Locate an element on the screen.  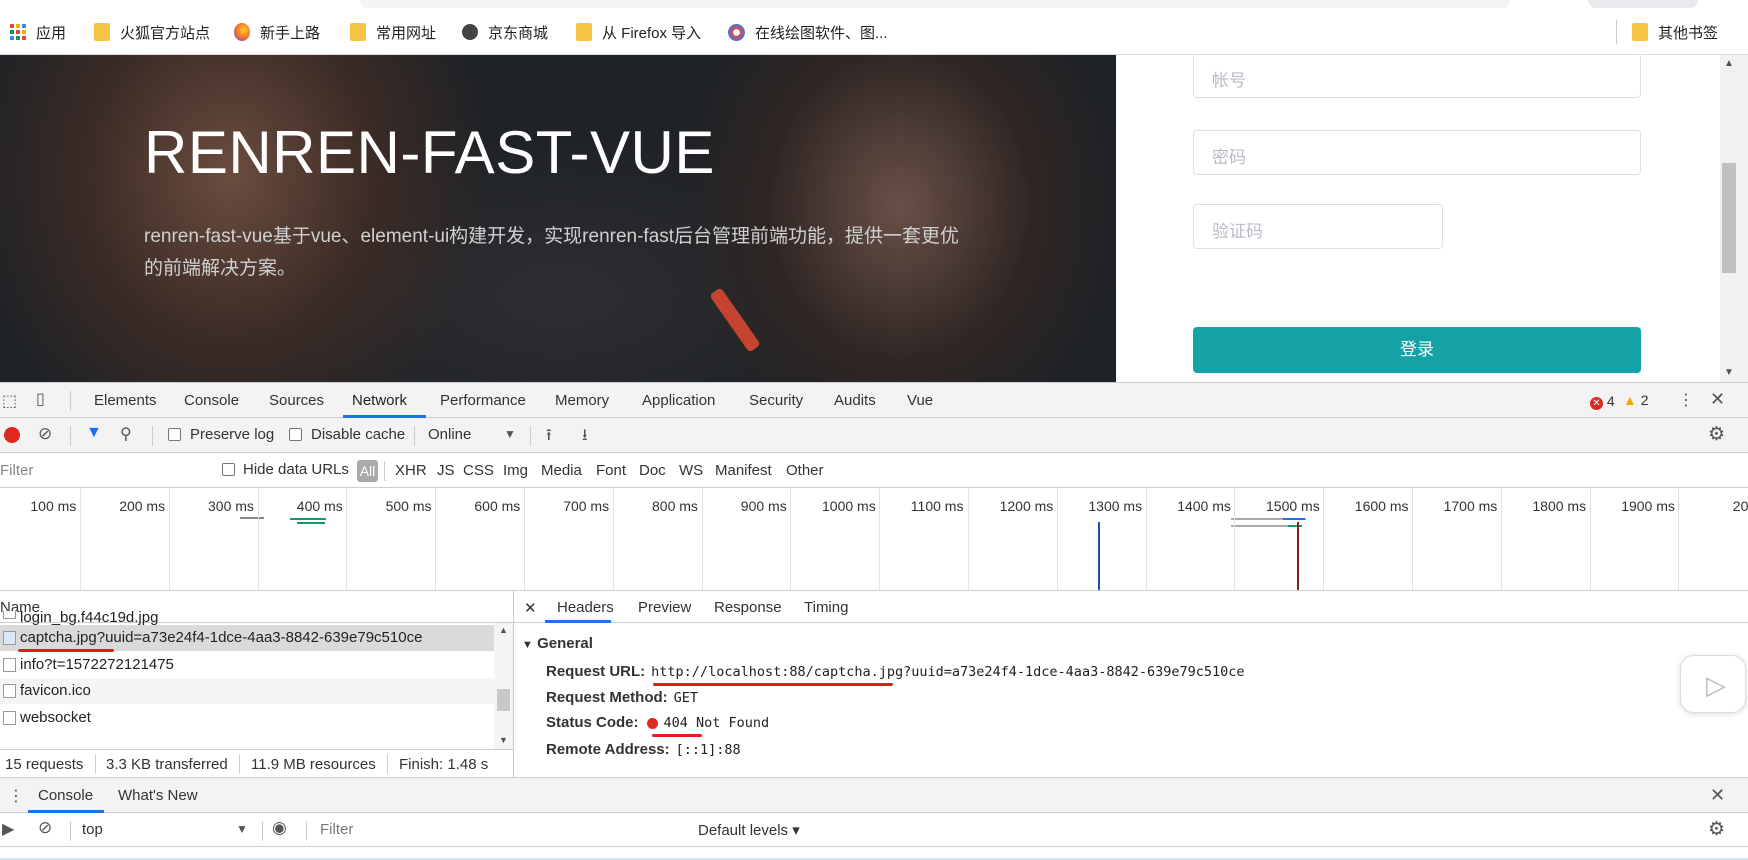
general-section-title: General is located at coordinates (565, 643).